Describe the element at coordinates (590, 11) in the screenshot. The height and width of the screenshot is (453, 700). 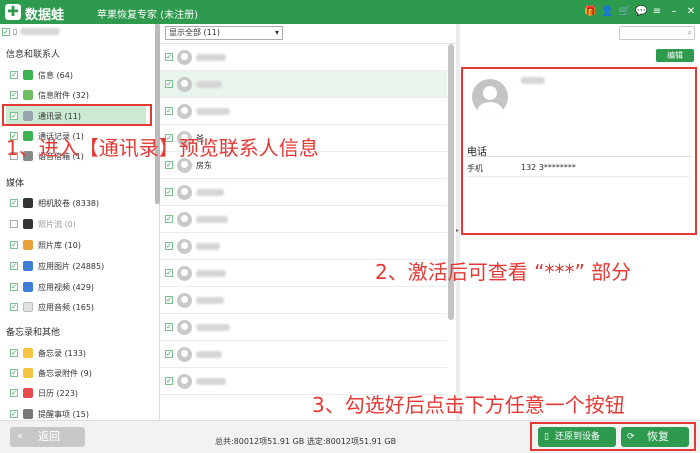
I see `gift-icon: 🎁` at that location.